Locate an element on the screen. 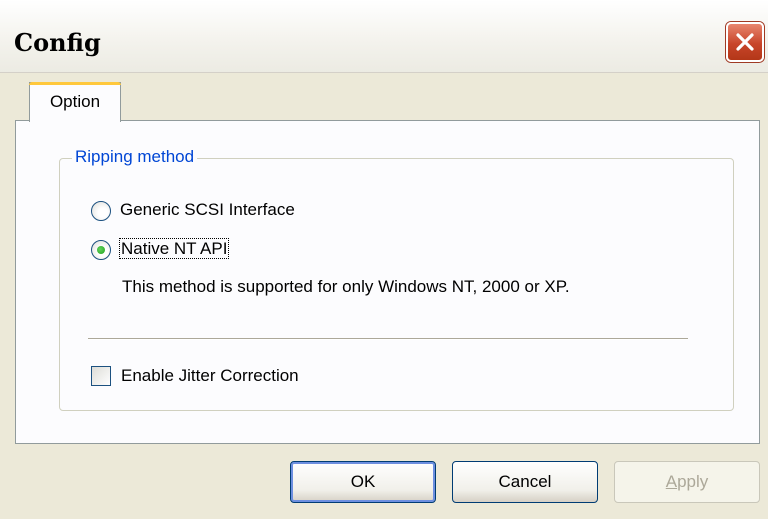  jitter-checkbox is located at coordinates (101, 376).